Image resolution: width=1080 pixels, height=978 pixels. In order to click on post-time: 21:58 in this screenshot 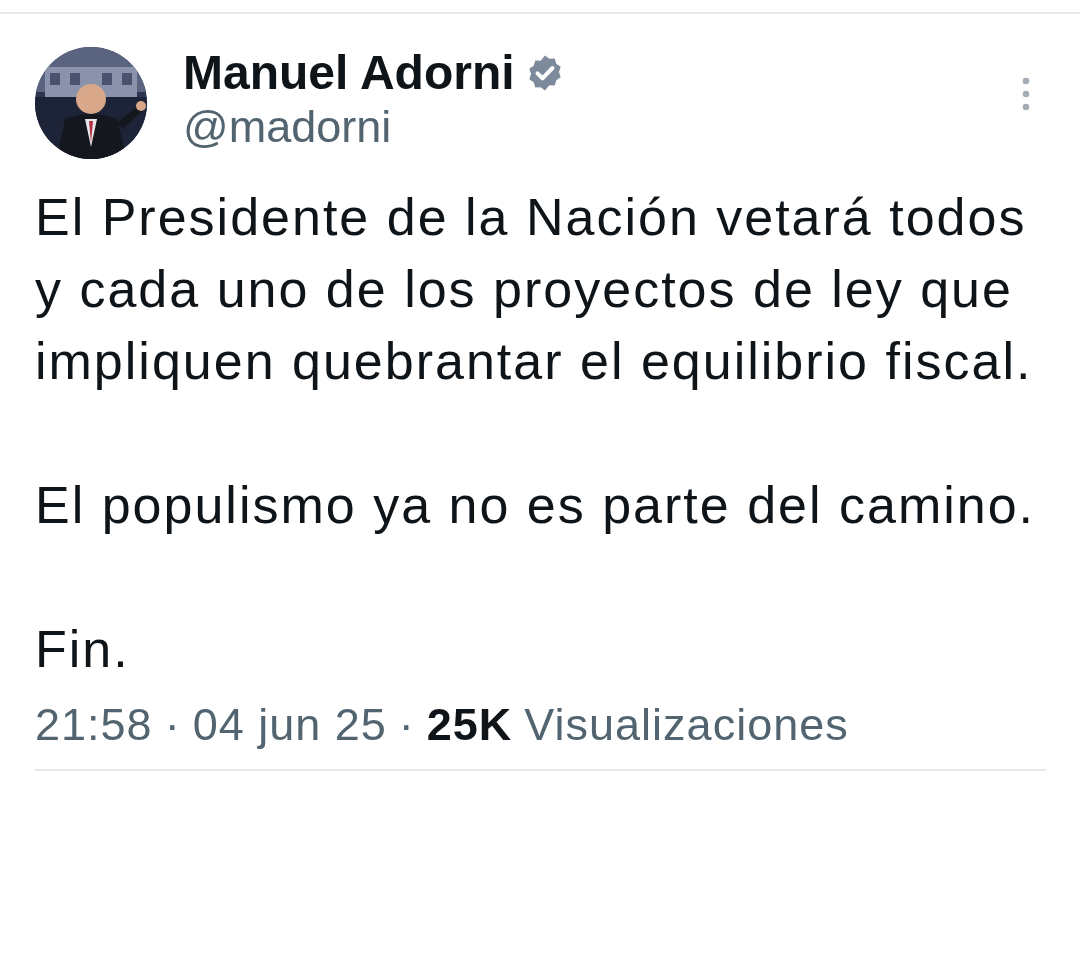, I will do `click(94, 725)`.